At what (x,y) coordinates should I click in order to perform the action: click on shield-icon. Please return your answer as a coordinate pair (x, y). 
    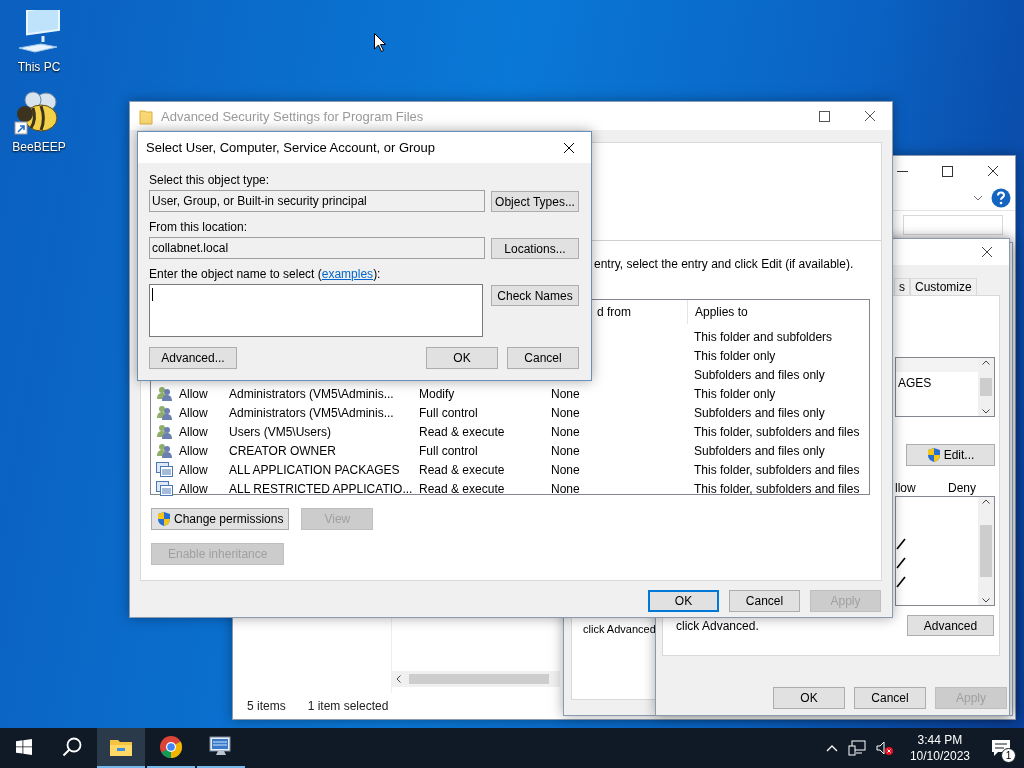
    Looking at the image, I should click on (933, 455).